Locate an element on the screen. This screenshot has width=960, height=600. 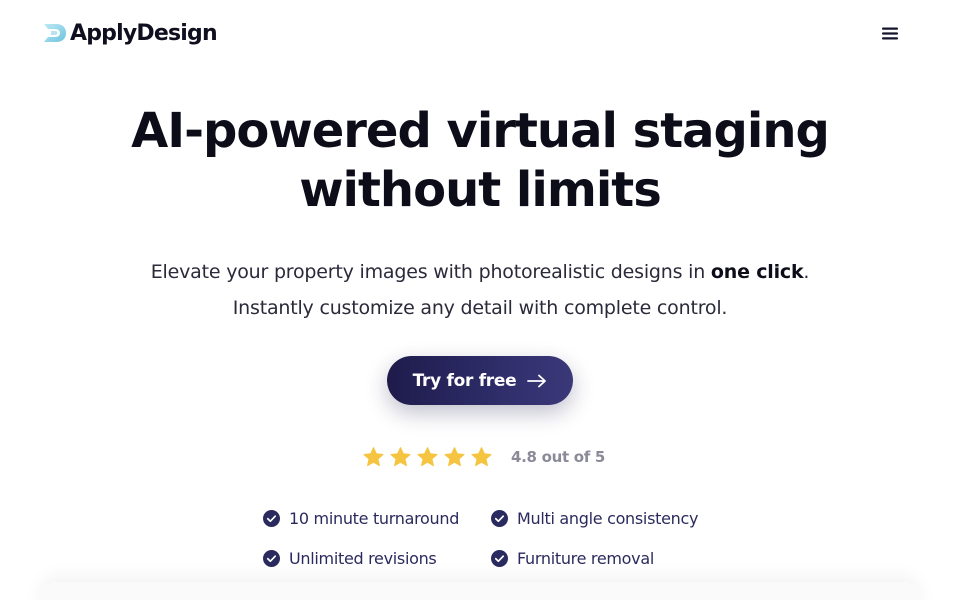
cta-label: Try for free is located at coordinates (464, 380).